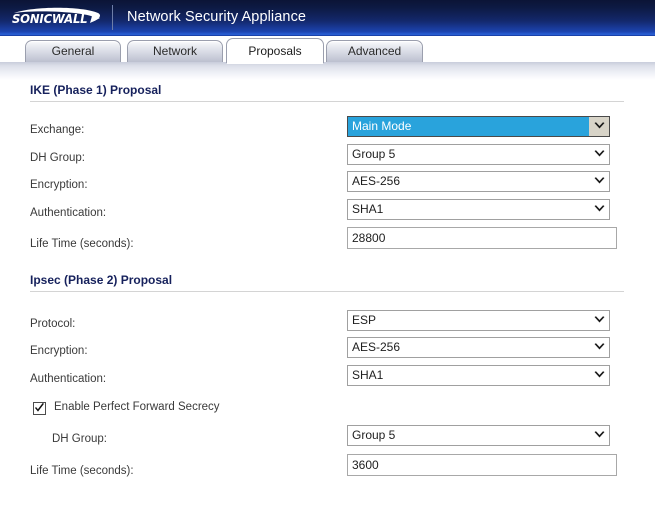 Image resolution: width=655 pixels, height=525 pixels. What do you see at coordinates (478, 209) in the screenshot?
I see `select-p1-authentication: SHA1` at bounding box center [478, 209].